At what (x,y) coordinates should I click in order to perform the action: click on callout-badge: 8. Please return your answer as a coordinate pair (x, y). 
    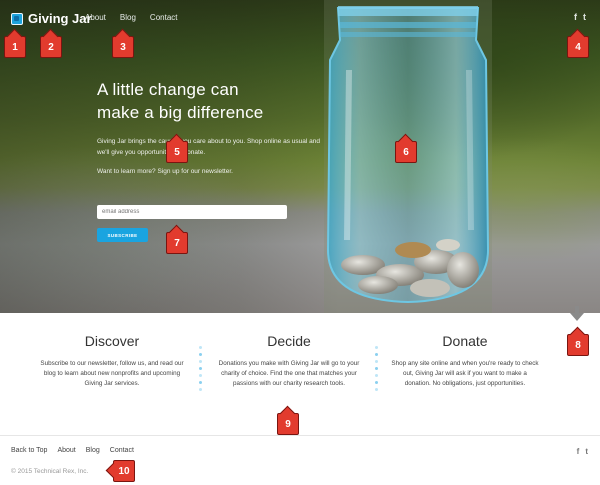
    Looking at the image, I should click on (578, 345).